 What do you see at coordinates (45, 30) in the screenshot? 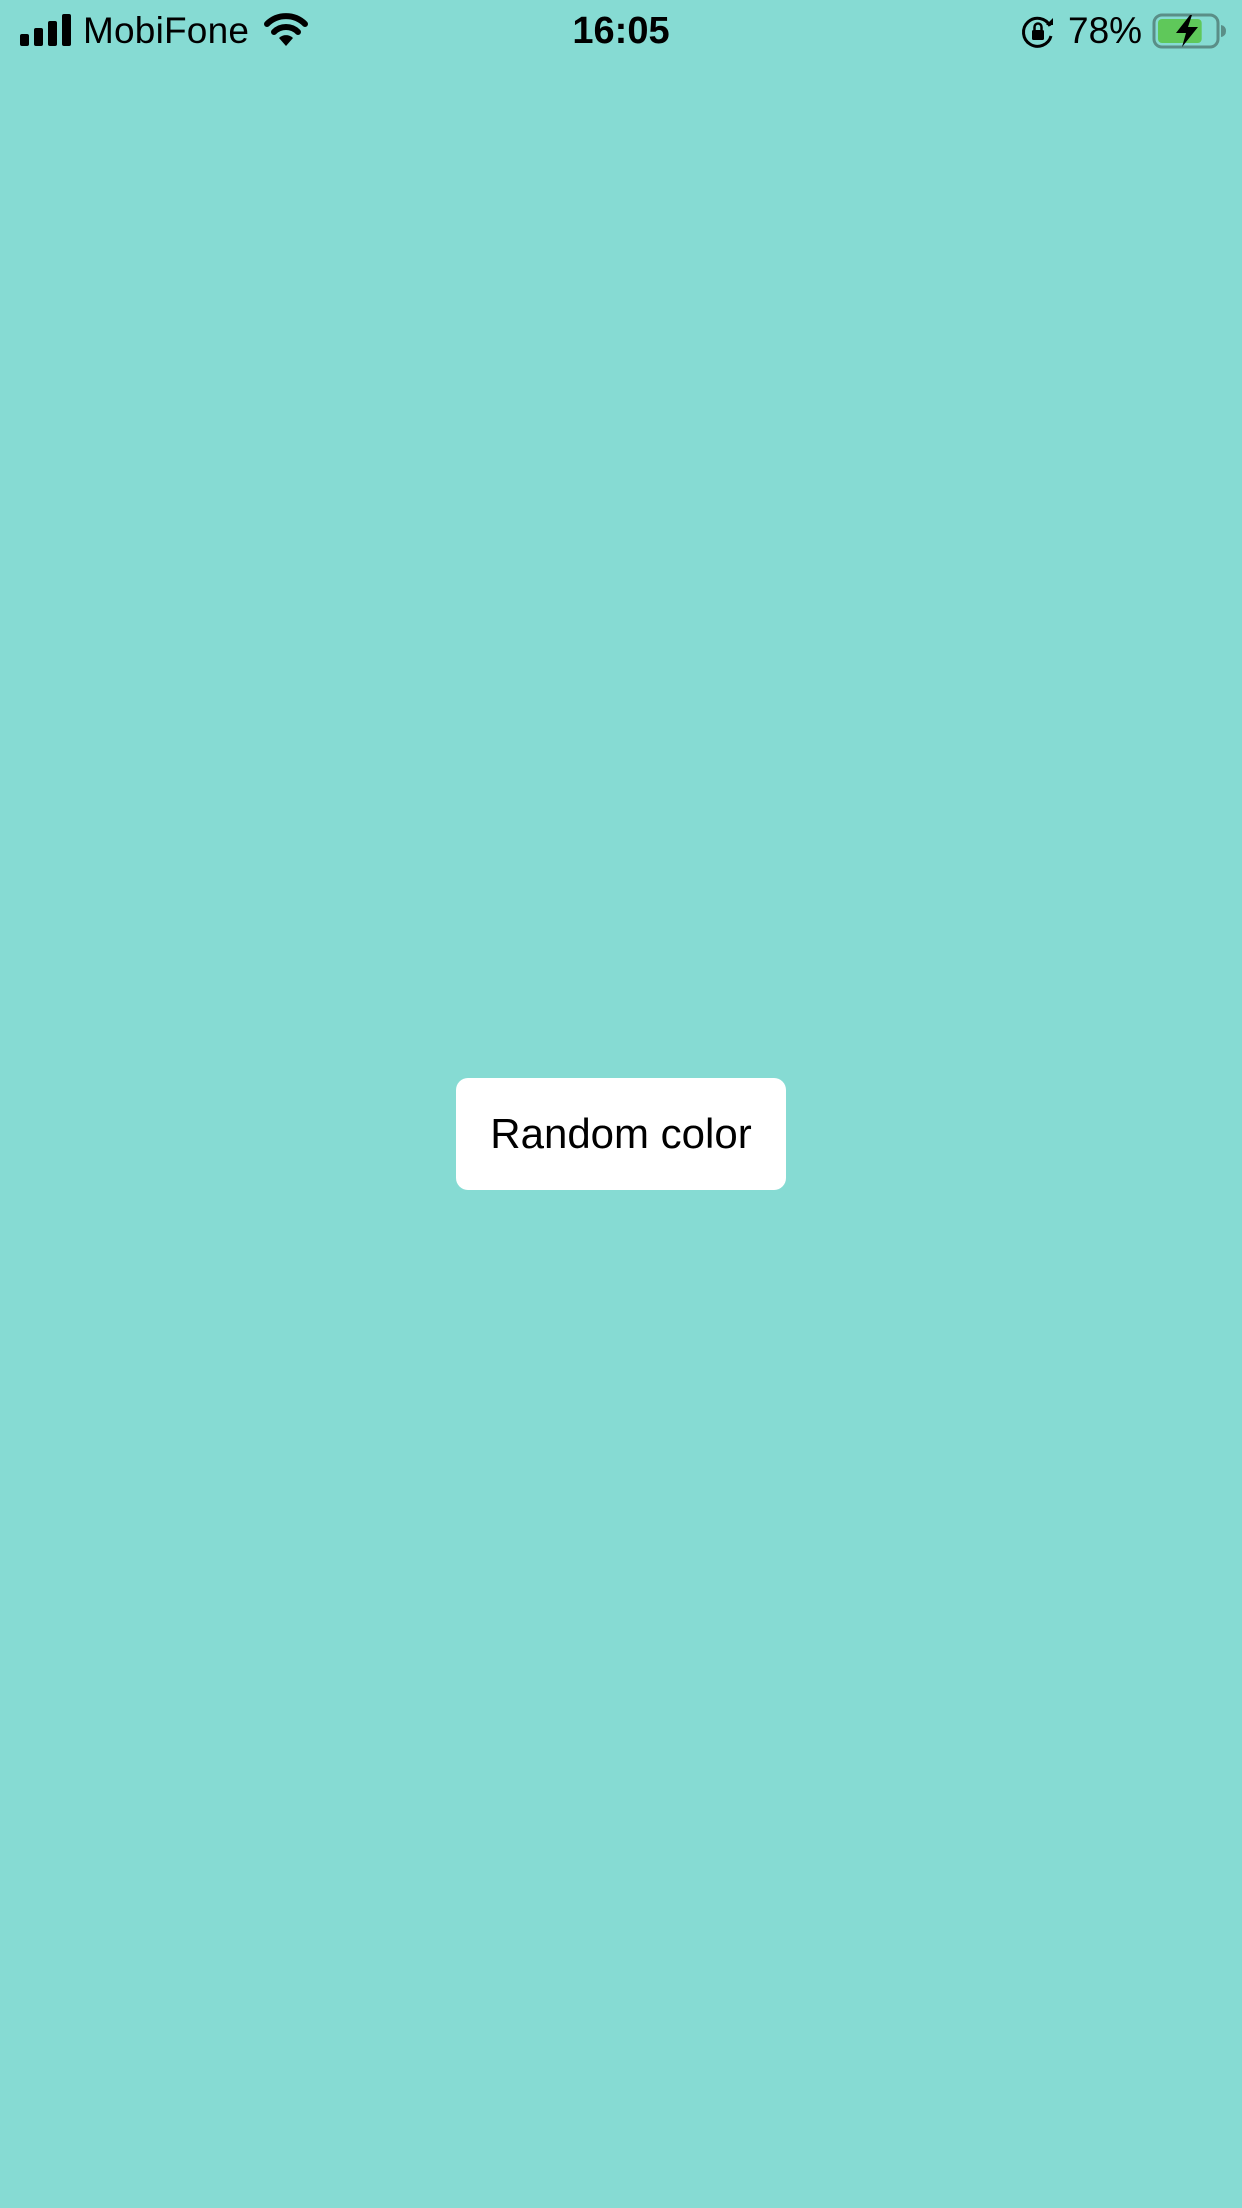
I see `signal-icon` at bounding box center [45, 30].